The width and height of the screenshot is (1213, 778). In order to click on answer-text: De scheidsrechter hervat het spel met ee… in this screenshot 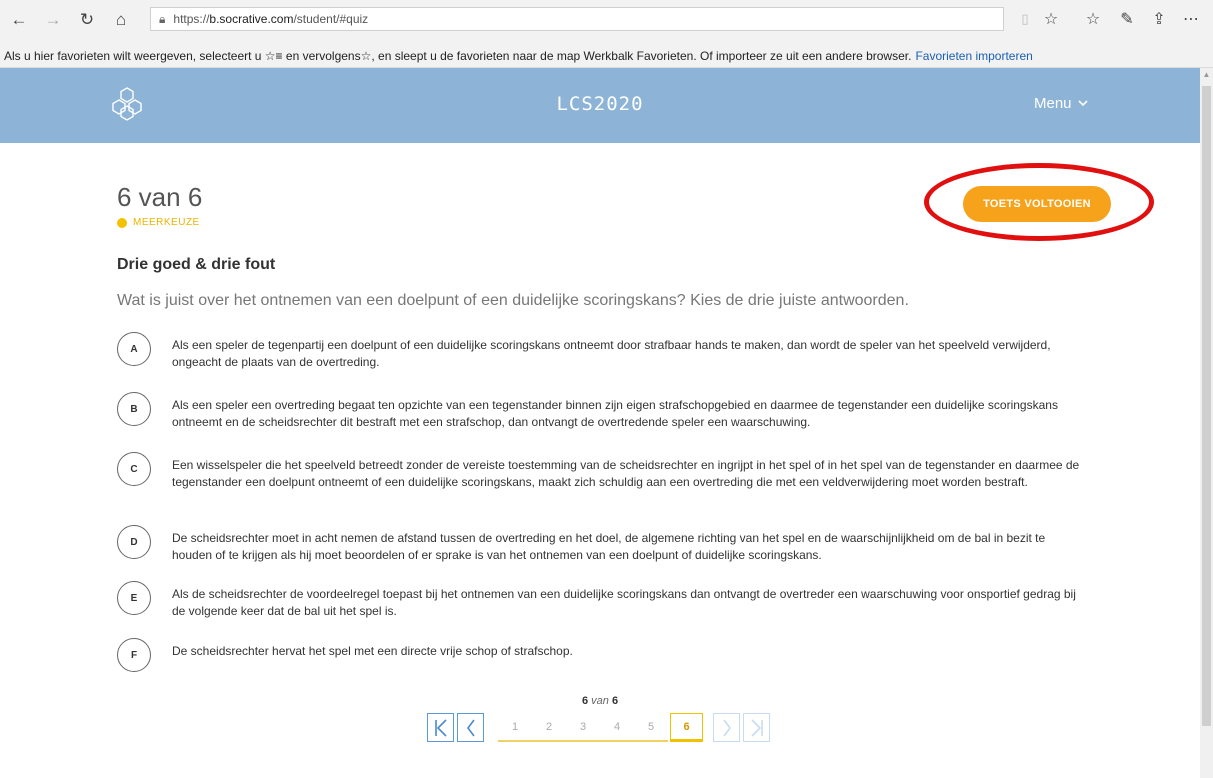, I will do `click(372, 651)`.